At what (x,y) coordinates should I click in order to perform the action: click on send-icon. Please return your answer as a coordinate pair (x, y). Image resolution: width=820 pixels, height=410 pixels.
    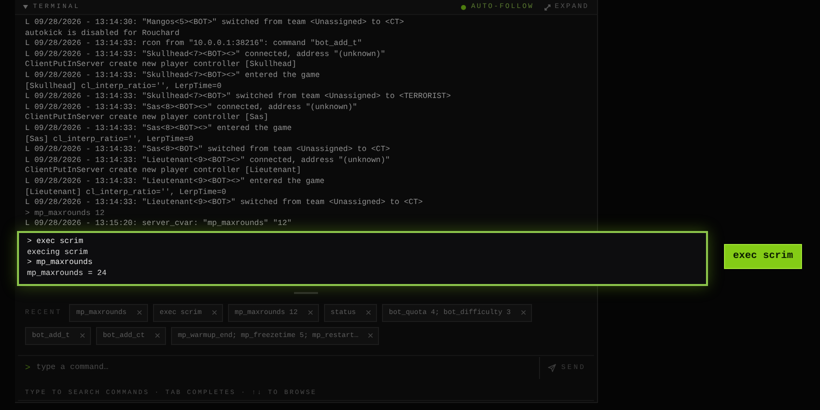
    Looking at the image, I should click on (552, 368).